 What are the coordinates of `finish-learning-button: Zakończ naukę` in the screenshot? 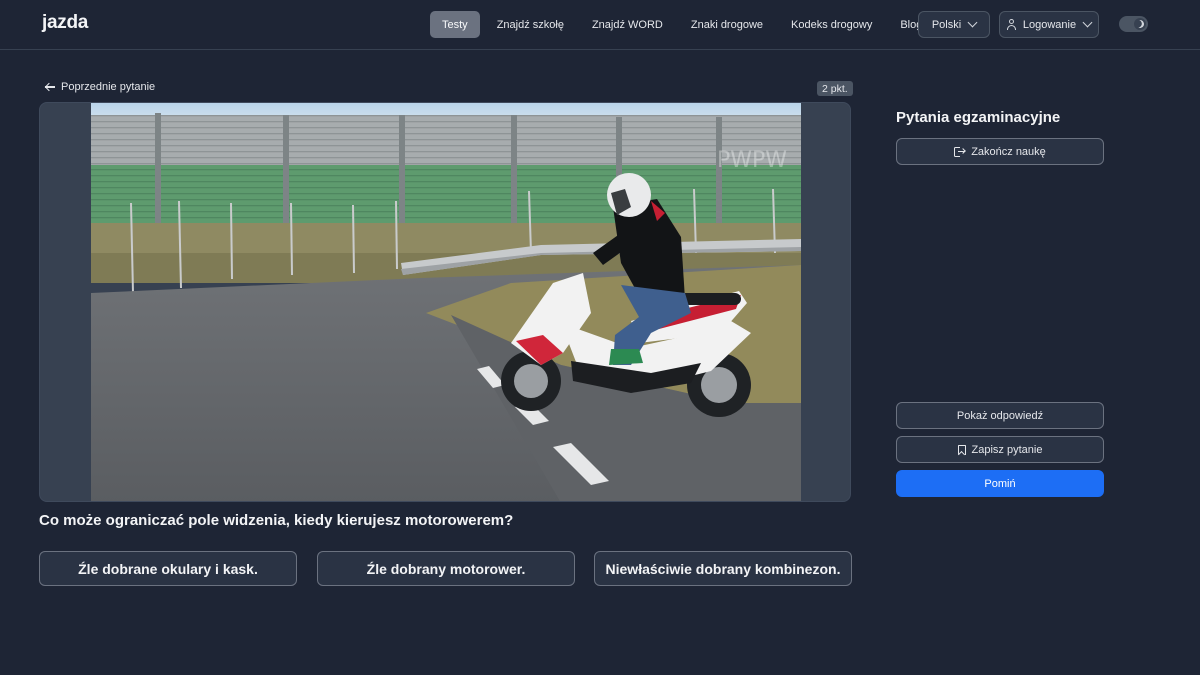 It's located at (1000, 151).